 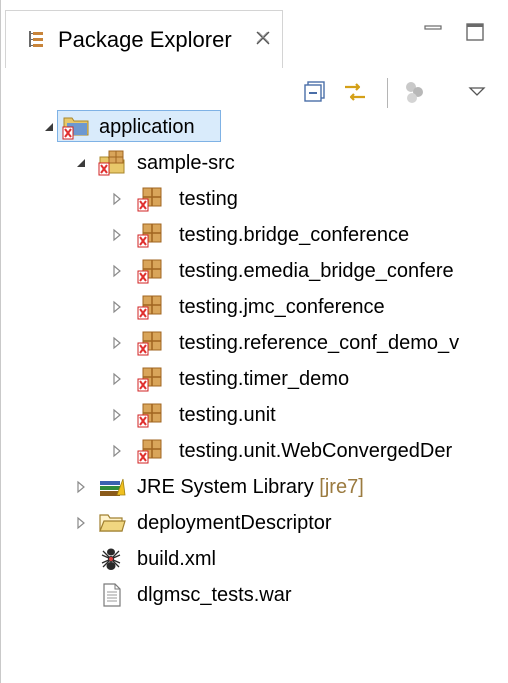 What do you see at coordinates (147, 127) in the screenshot?
I see `tree-item-label: application` at bounding box center [147, 127].